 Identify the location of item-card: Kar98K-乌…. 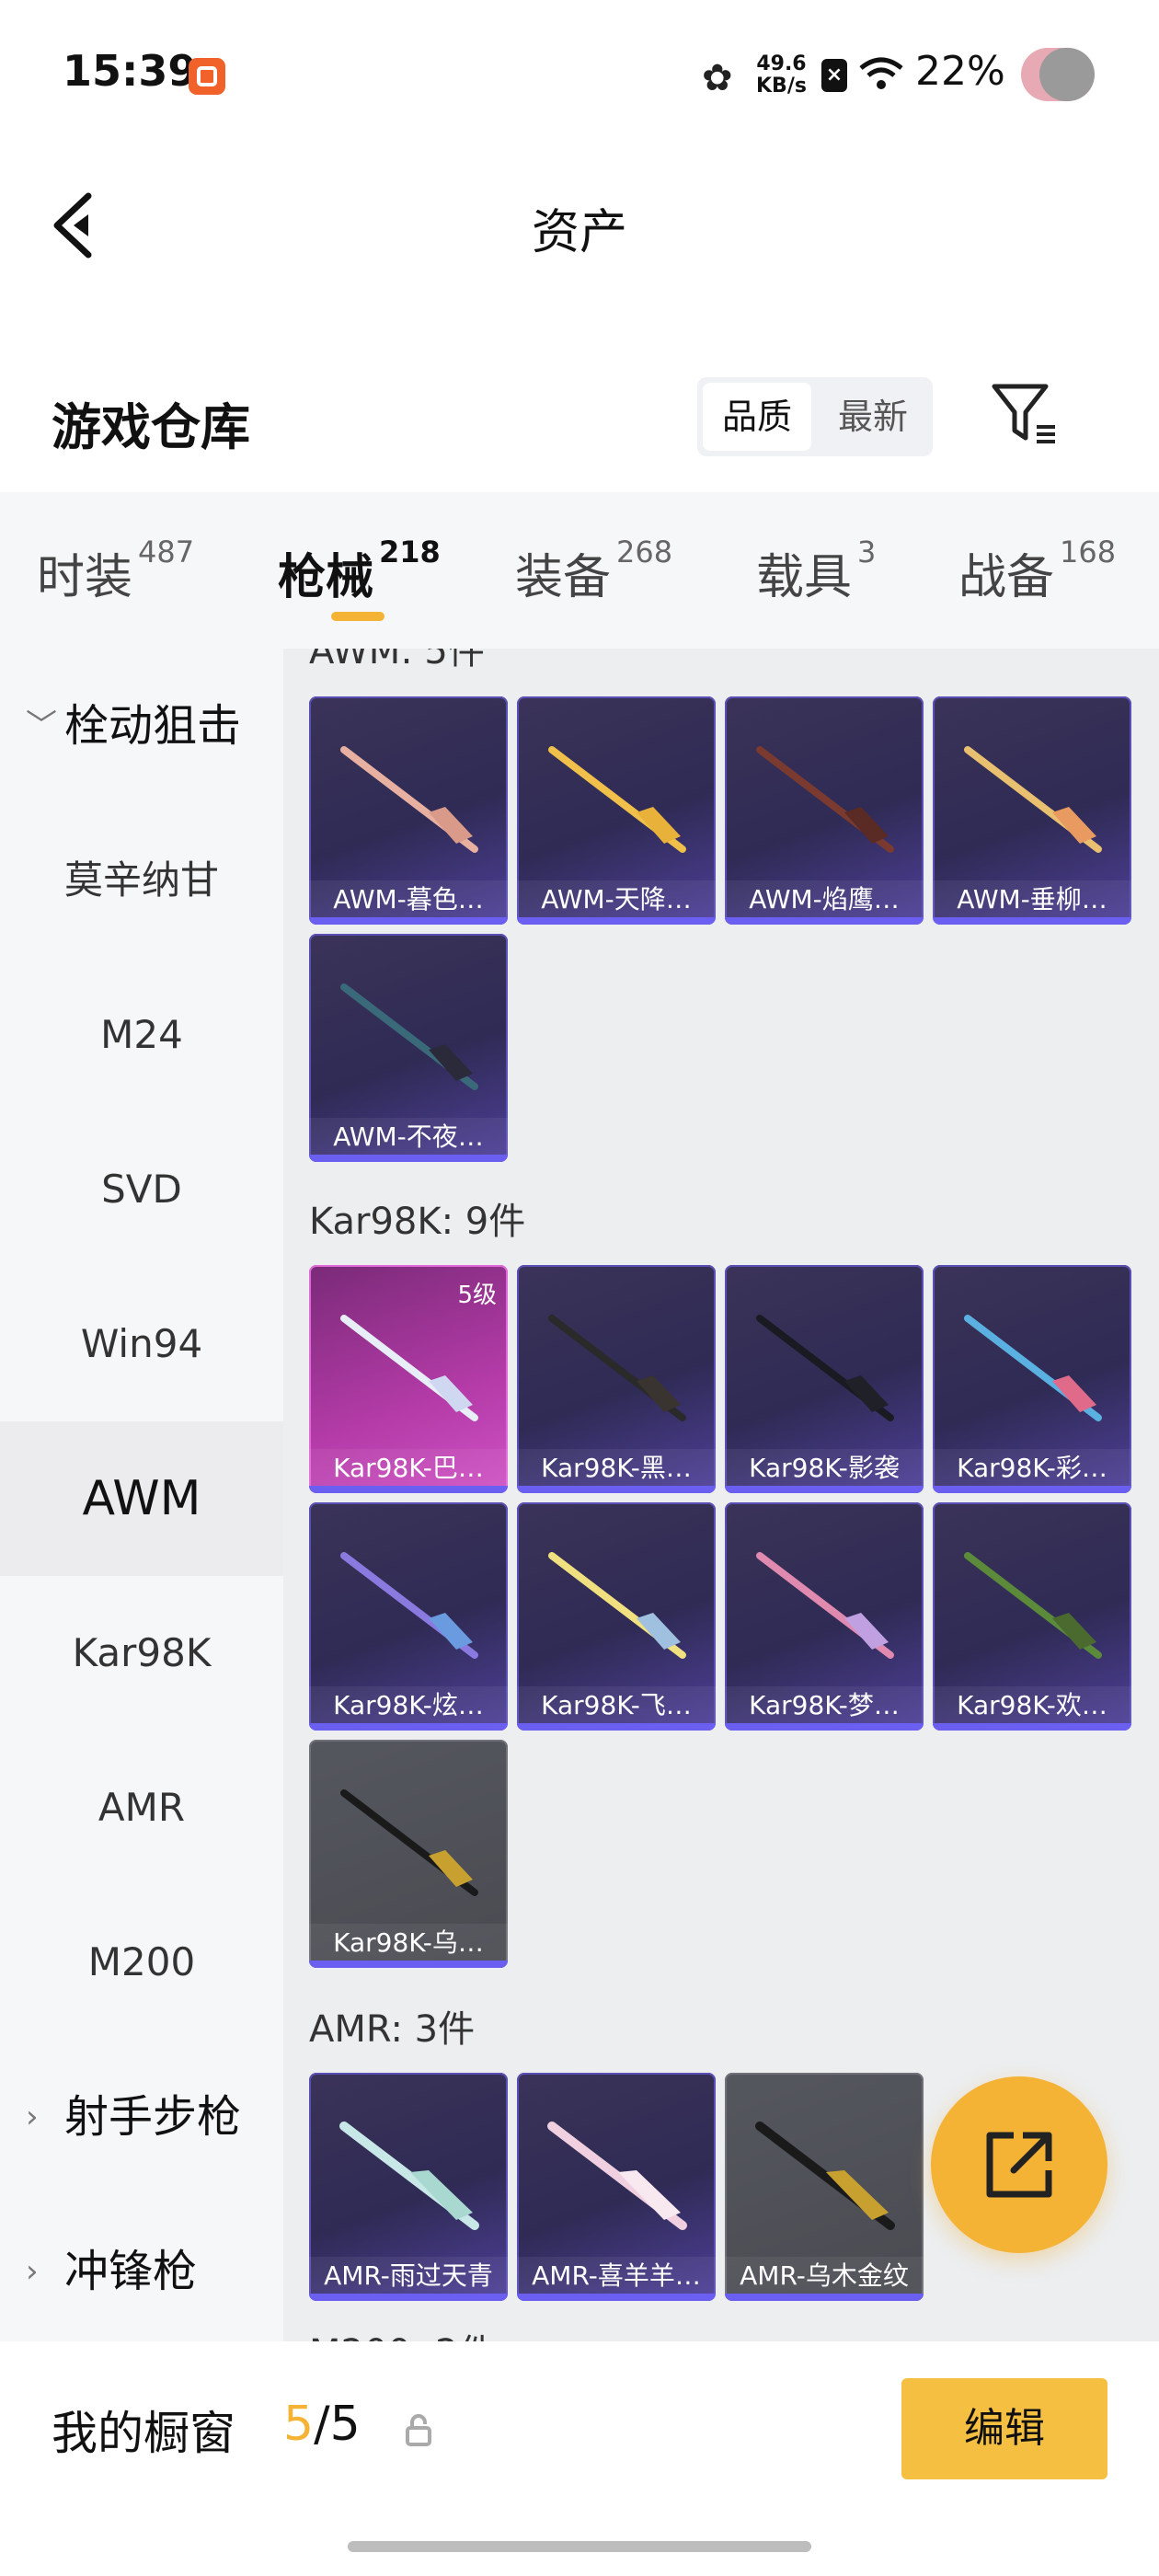
(408, 1854).